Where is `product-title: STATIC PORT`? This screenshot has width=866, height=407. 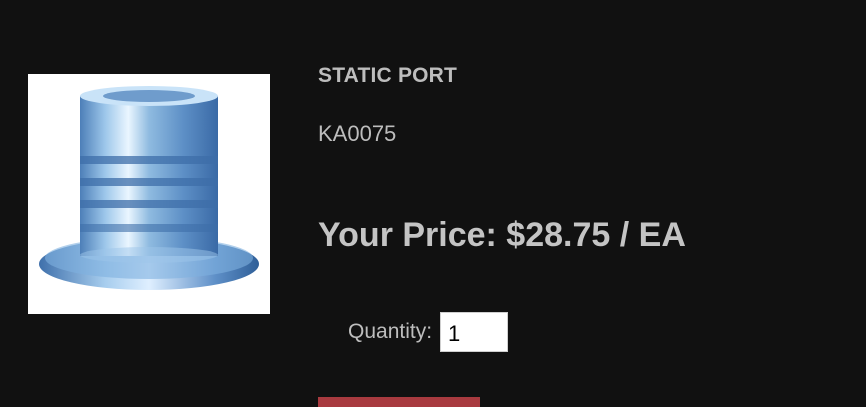 product-title: STATIC PORT is located at coordinates (388, 75).